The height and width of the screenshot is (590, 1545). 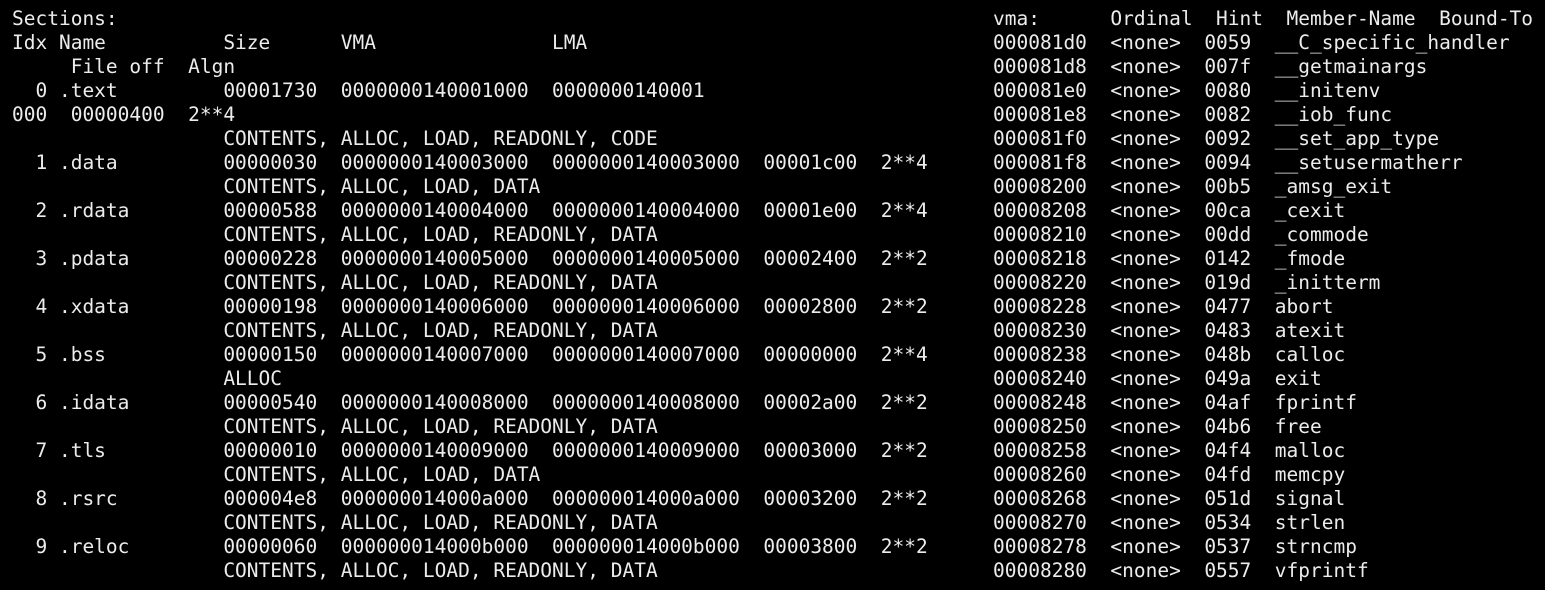 I want to click on section-line: CONTENTS, ALLOC, LOAD, READONLY, CODE, so click(x=335, y=138).